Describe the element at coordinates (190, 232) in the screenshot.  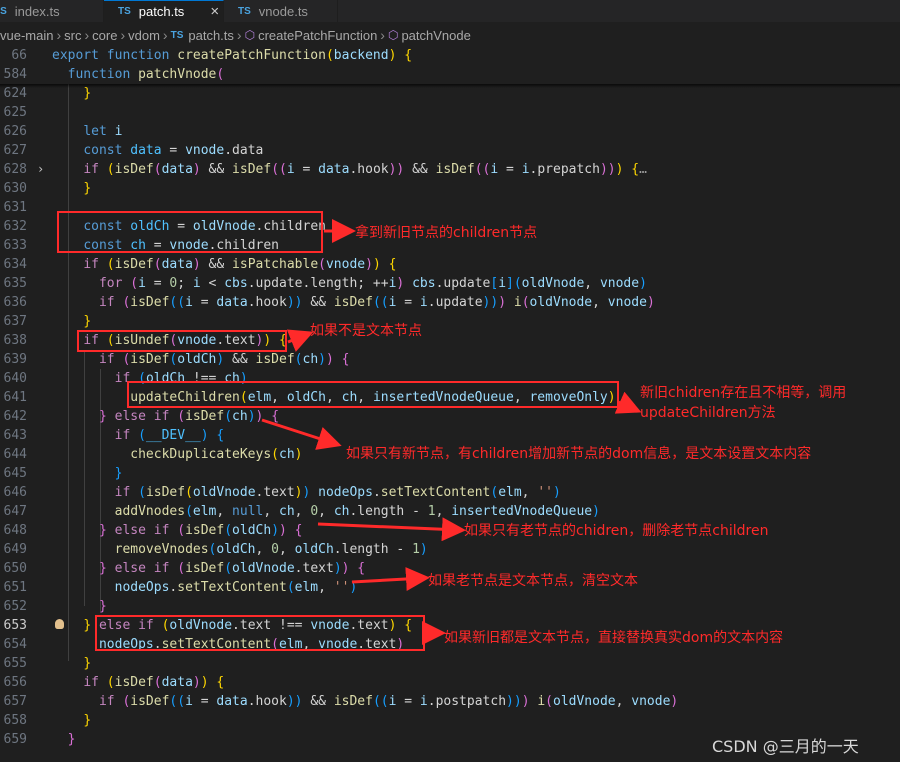
I see `highlight-box-children` at that location.